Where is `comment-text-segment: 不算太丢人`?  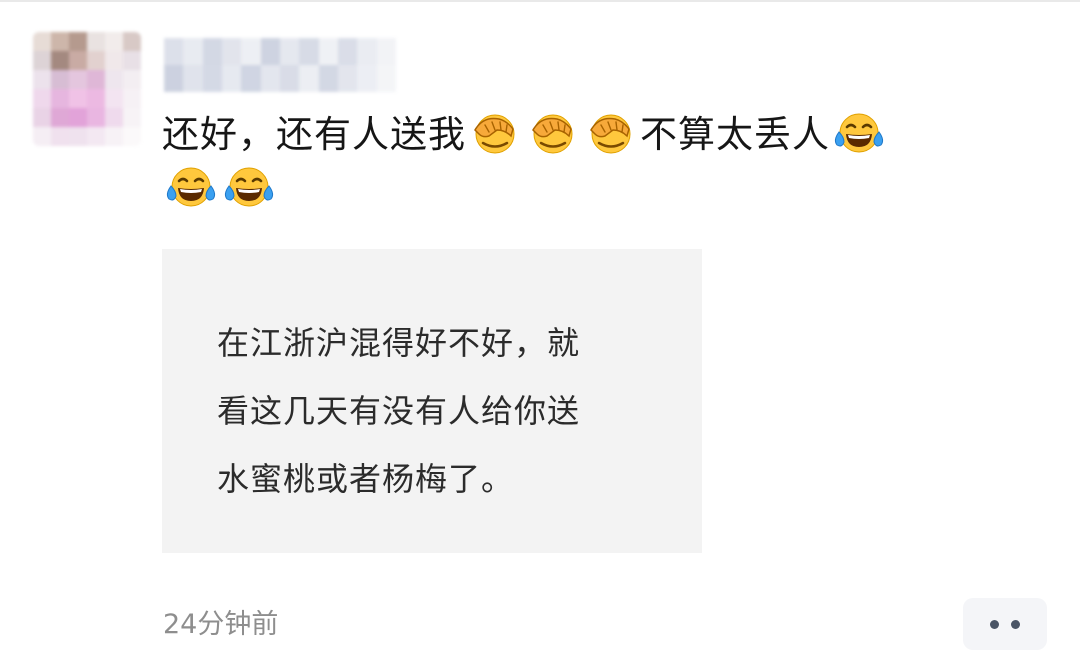 comment-text-segment: 不算太丢人 is located at coordinates (735, 134).